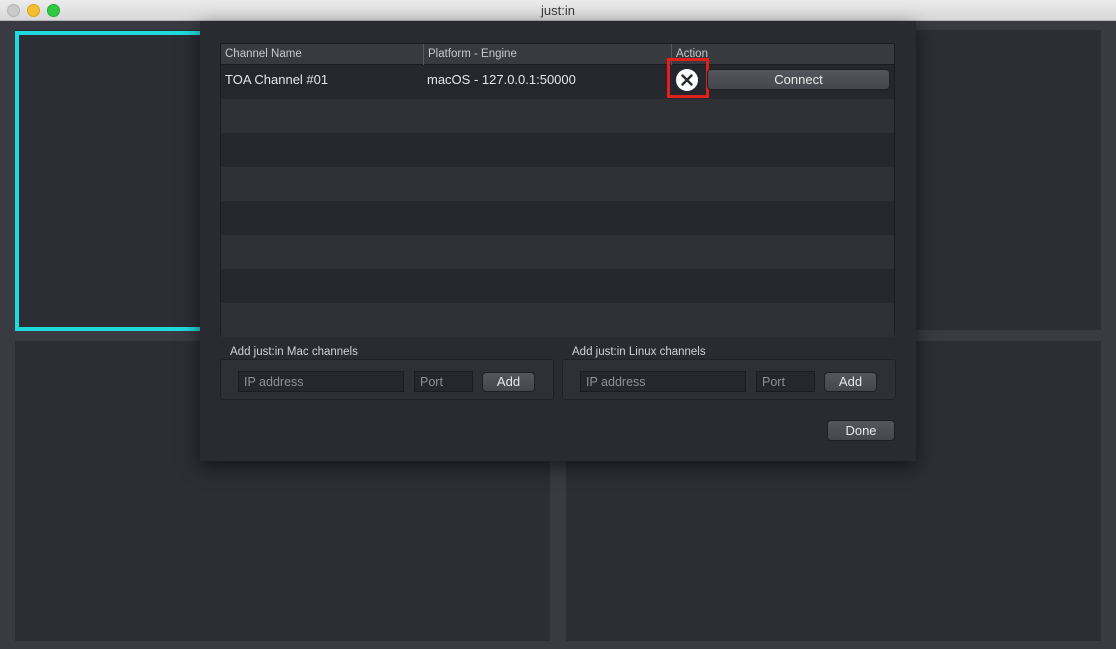 The image size is (1116, 649). Describe the element at coordinates (322, 54) in the screenshot. I see `column-header-channel-name: Channel Name` at that location.